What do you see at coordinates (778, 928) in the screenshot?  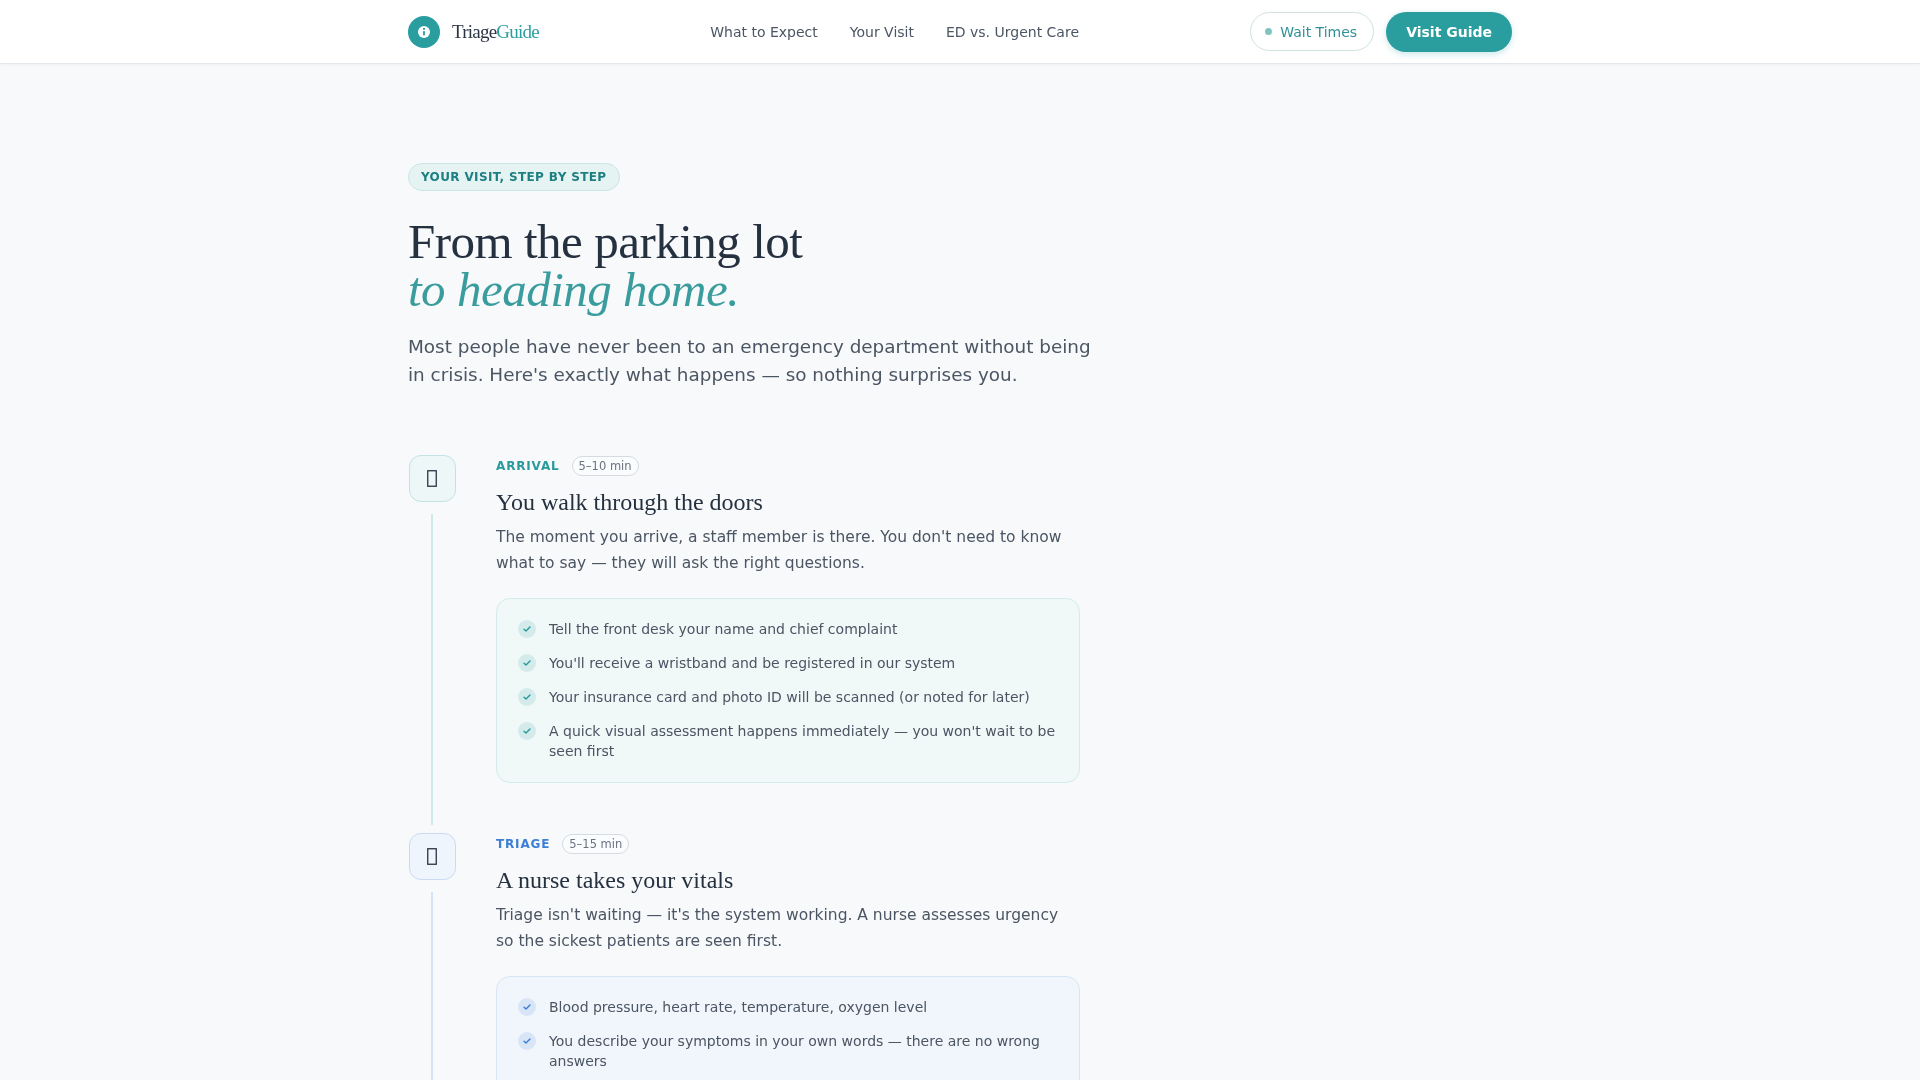 I see `step-description: Triage isn't waiting — it's the system working. A nurse assesses urgency so the sickest patients are seen first.` at bounding box center [778, 928].